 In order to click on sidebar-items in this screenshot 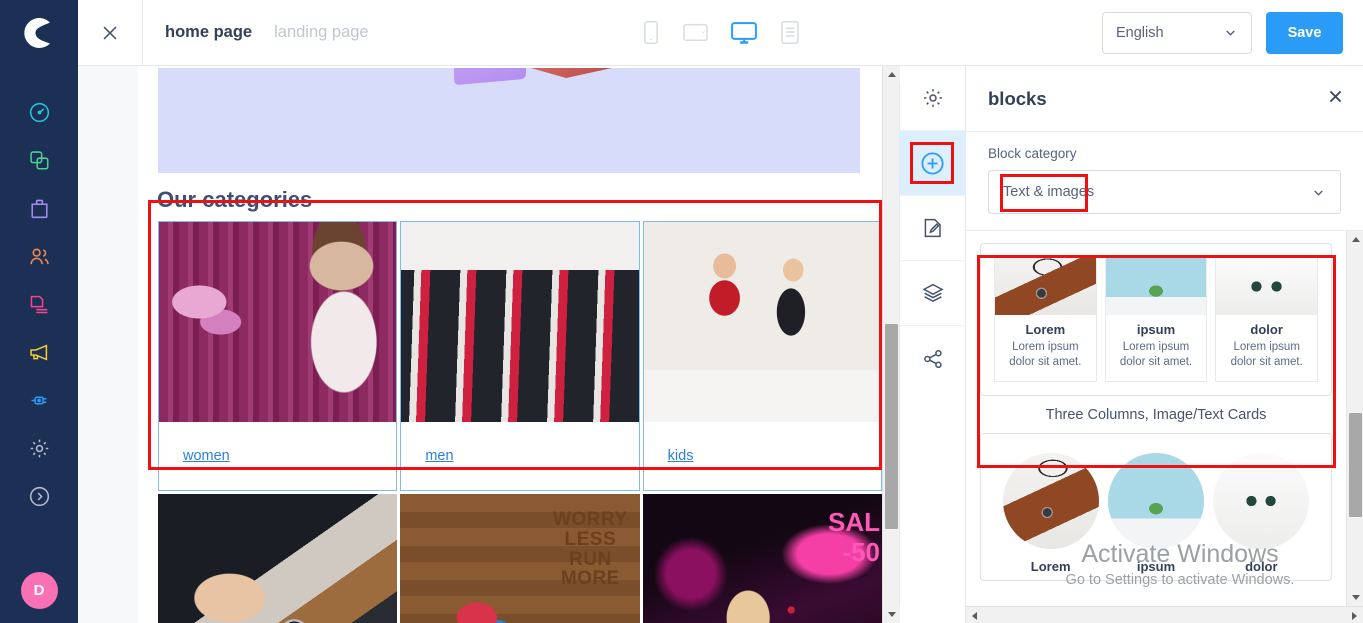, I will do `click(39, 293)`.